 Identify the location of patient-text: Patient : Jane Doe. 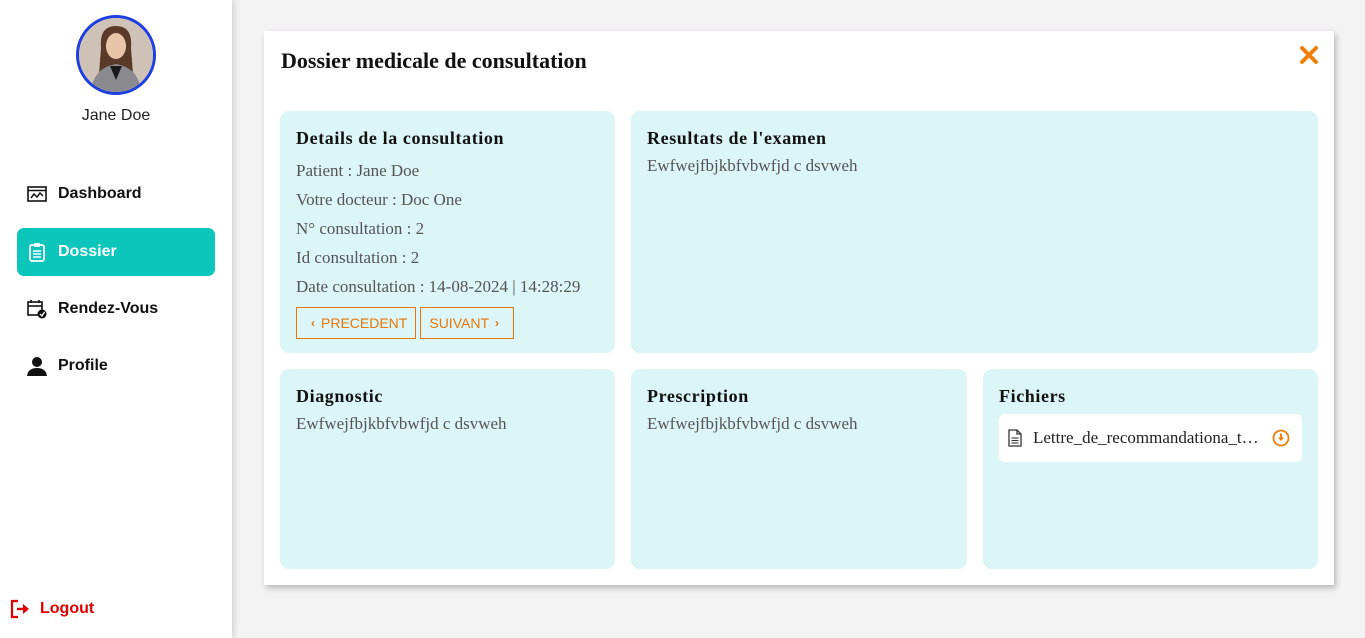
(358, 170).